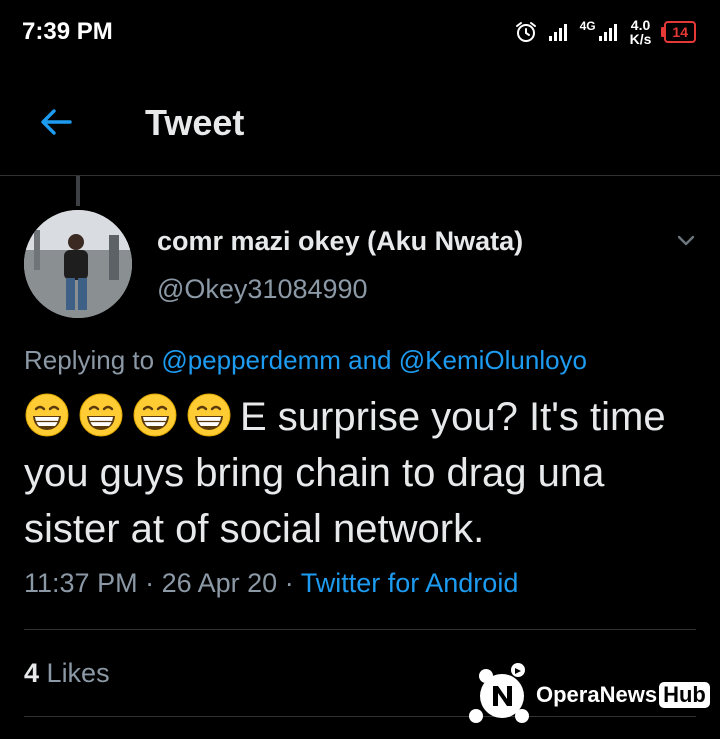 The width and height of the screenshot is (720, 739). What do you see at coordinates (587, 26) in the screenshot?
I see `network-type: 4G` at bounding box center [587, 26].